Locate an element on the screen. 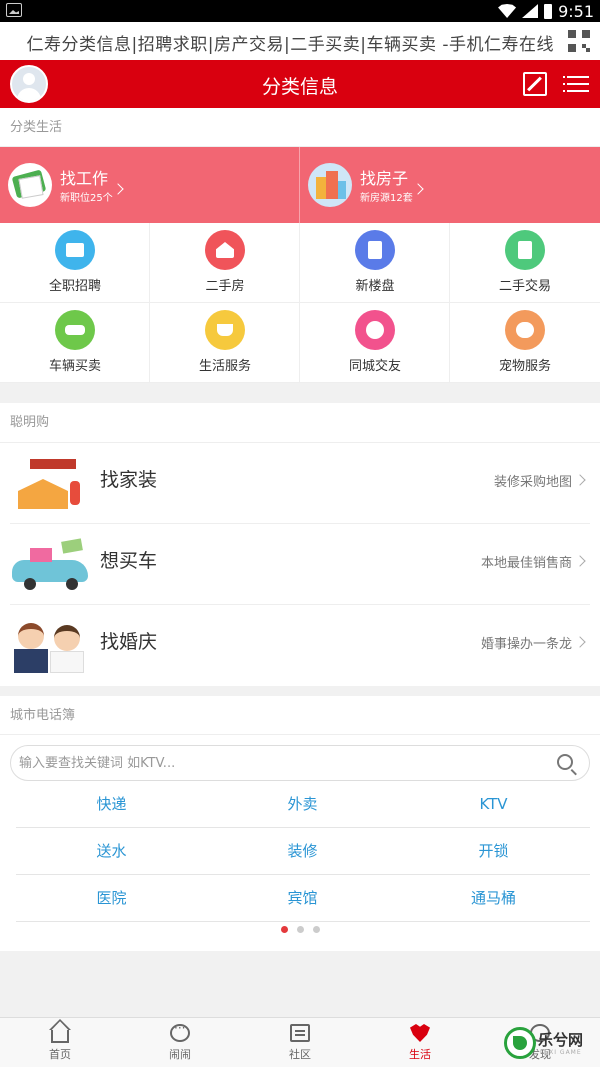  building-icon is located at coordinates (375, 250).